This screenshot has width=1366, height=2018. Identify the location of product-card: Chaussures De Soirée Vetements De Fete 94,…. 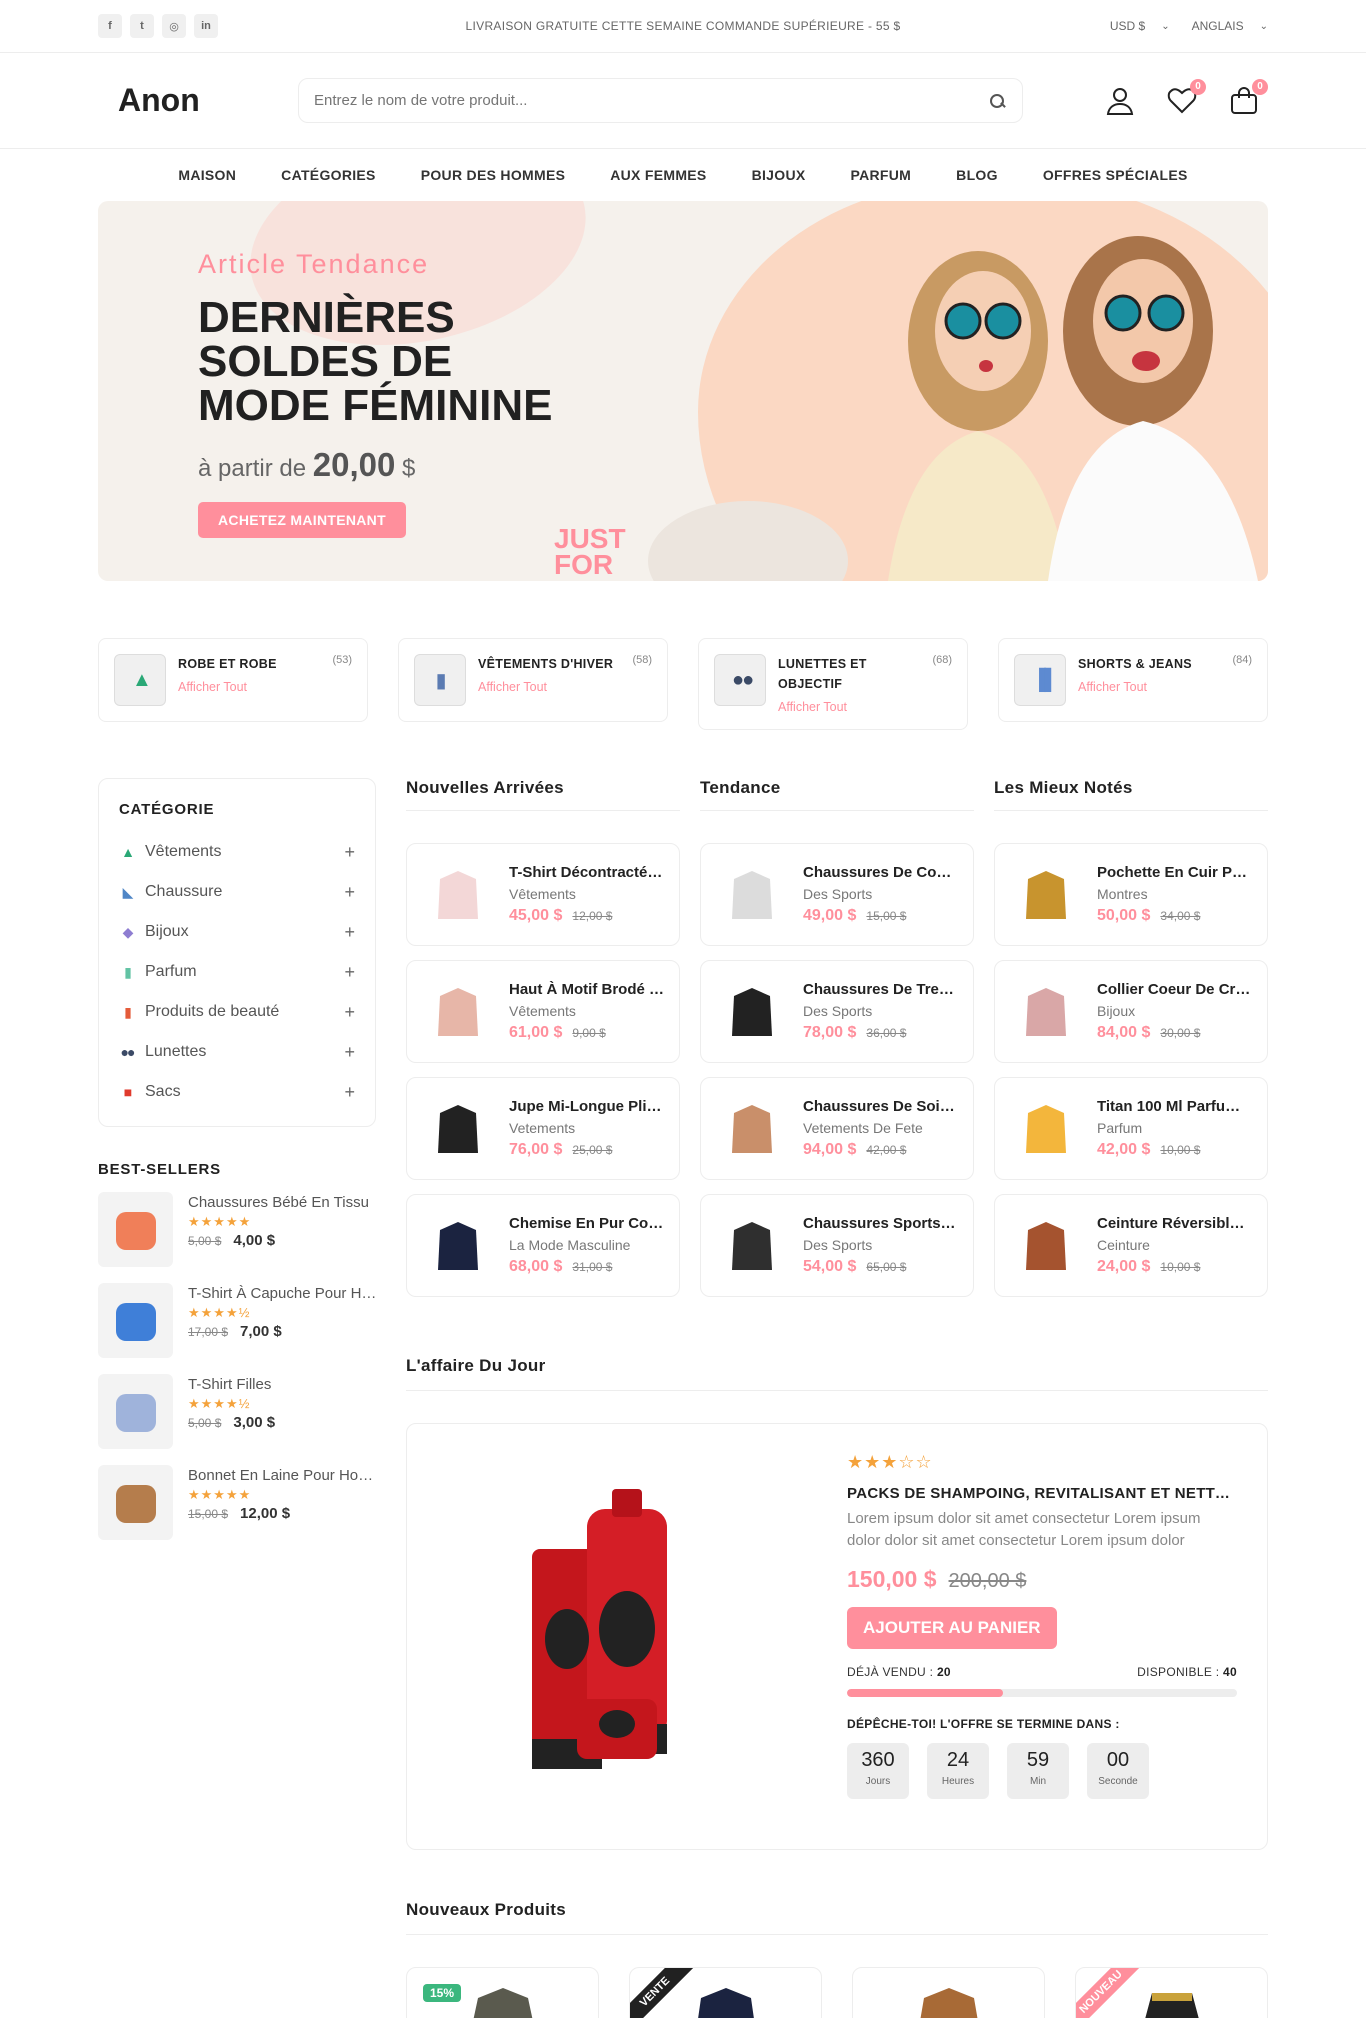
(837, 1128).